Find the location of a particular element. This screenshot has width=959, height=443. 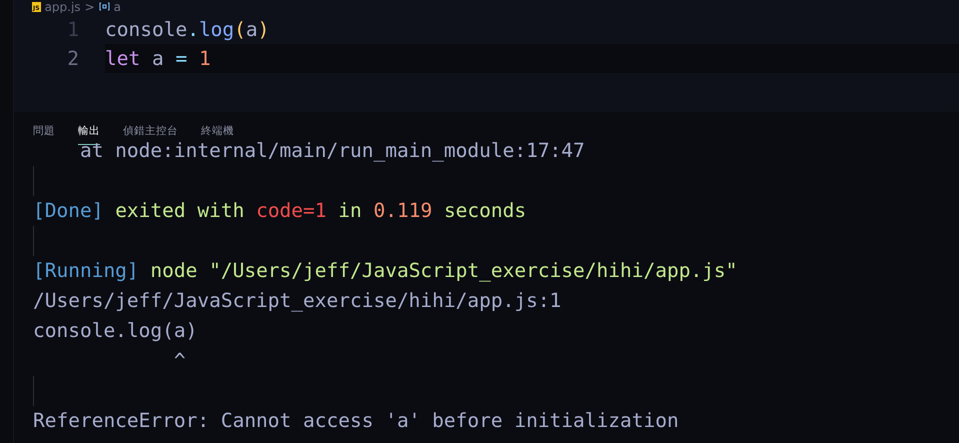

output-line: [Done] exited with code=1 in 0.119 seconds is located at coordinates (279, 210).